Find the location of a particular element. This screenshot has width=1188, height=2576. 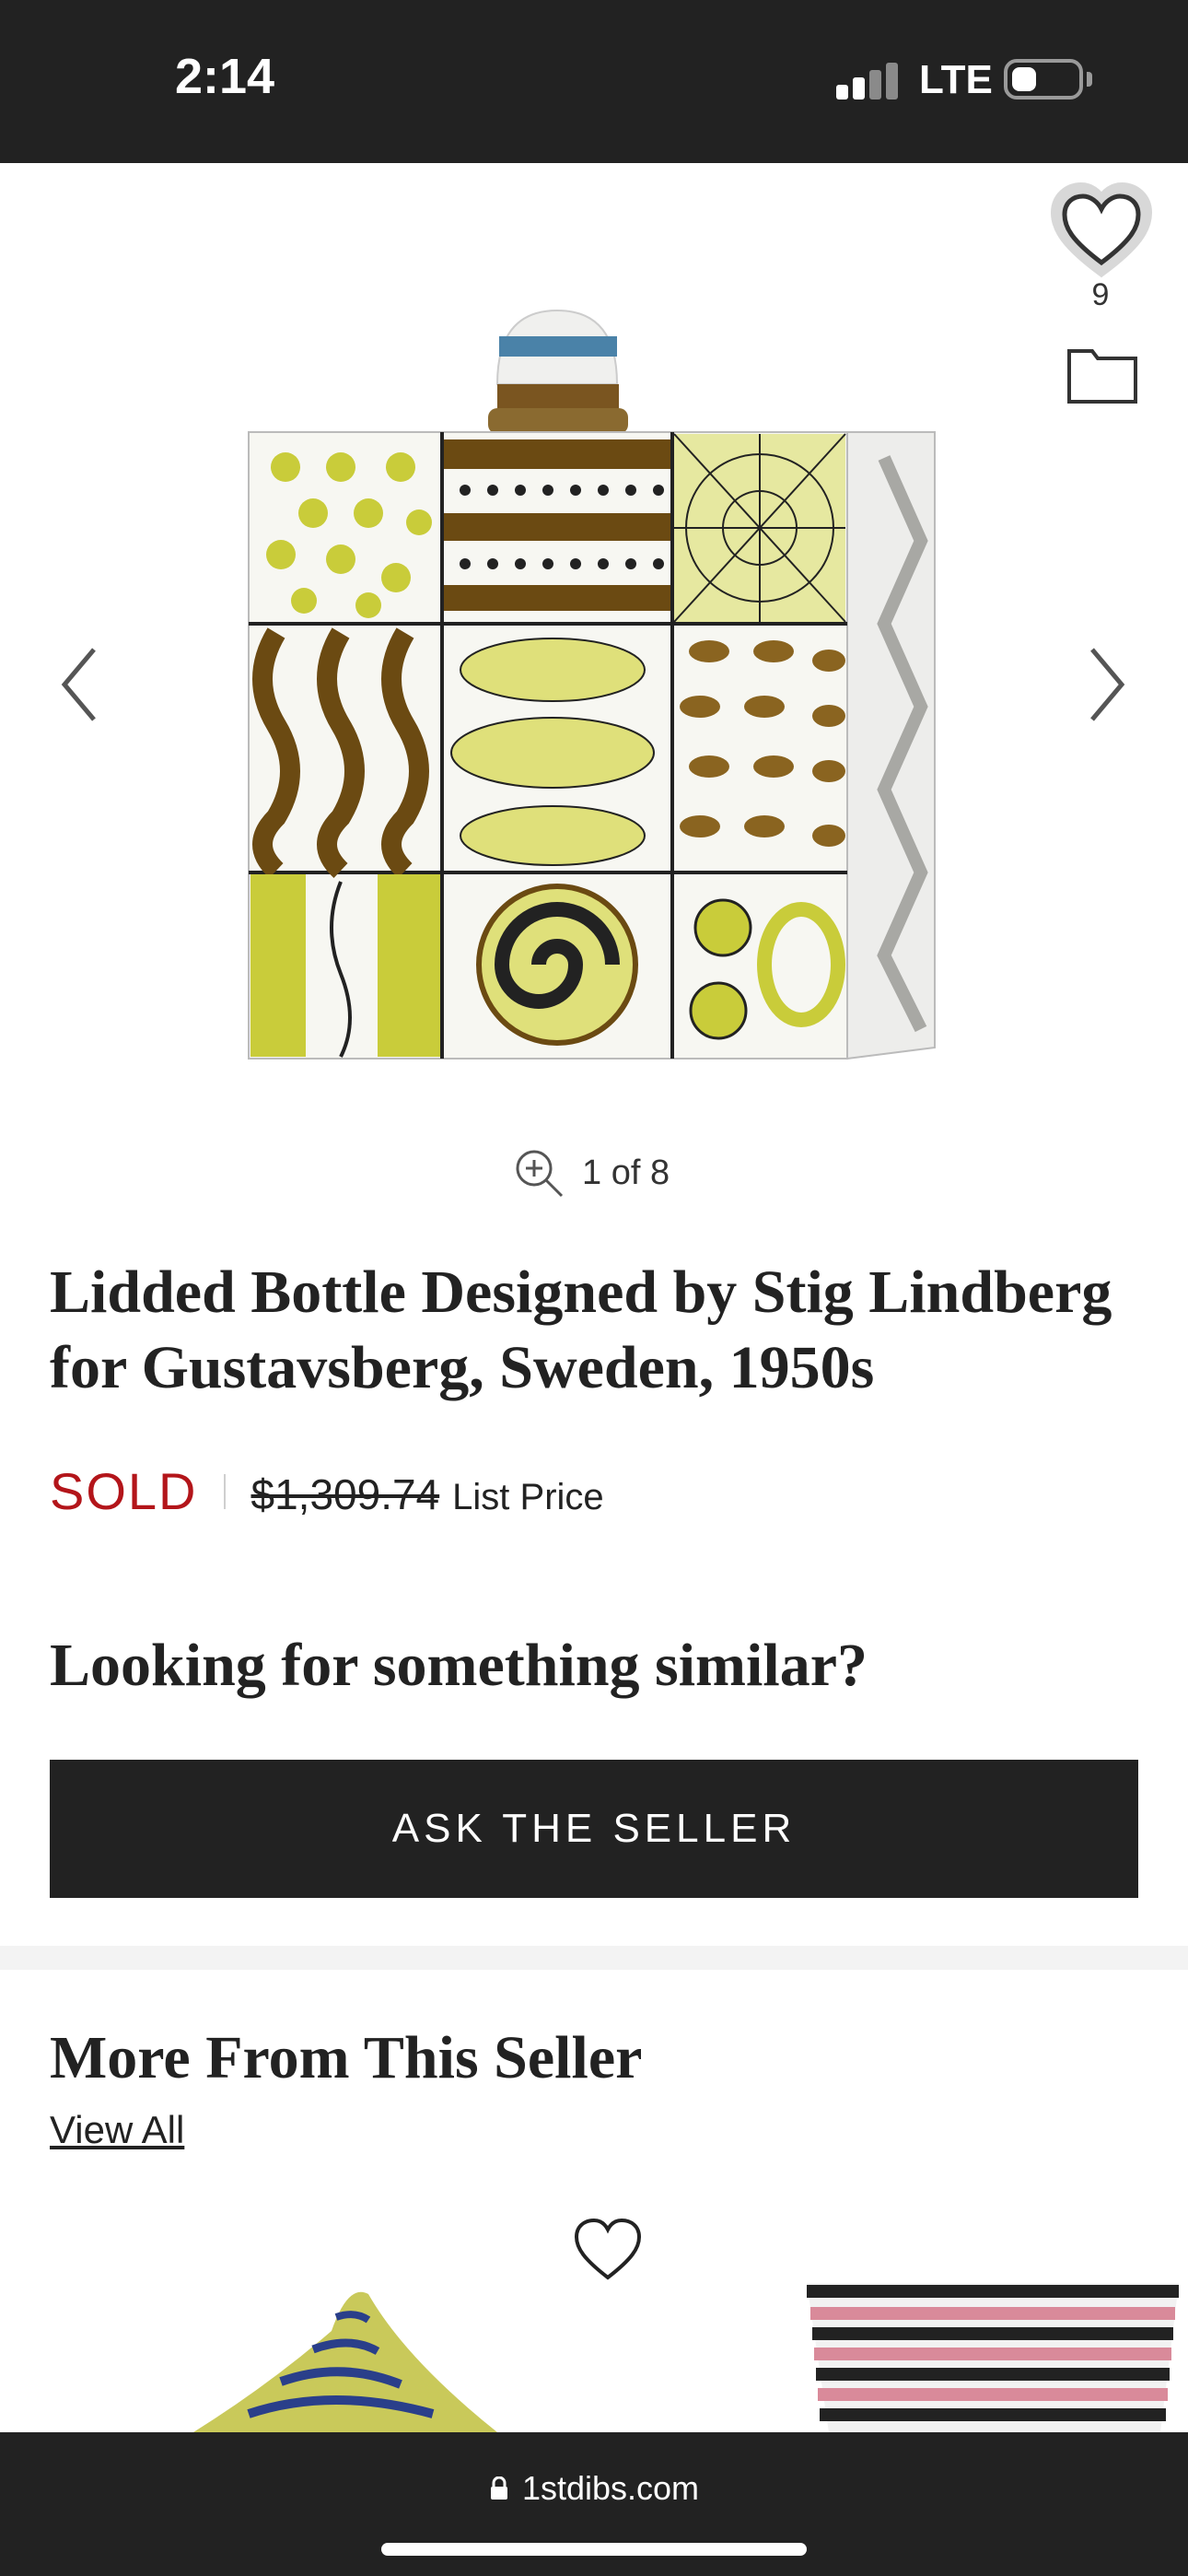

price-row: SOLD $1,309.74 List Price is located at coordinates (327, 1491).